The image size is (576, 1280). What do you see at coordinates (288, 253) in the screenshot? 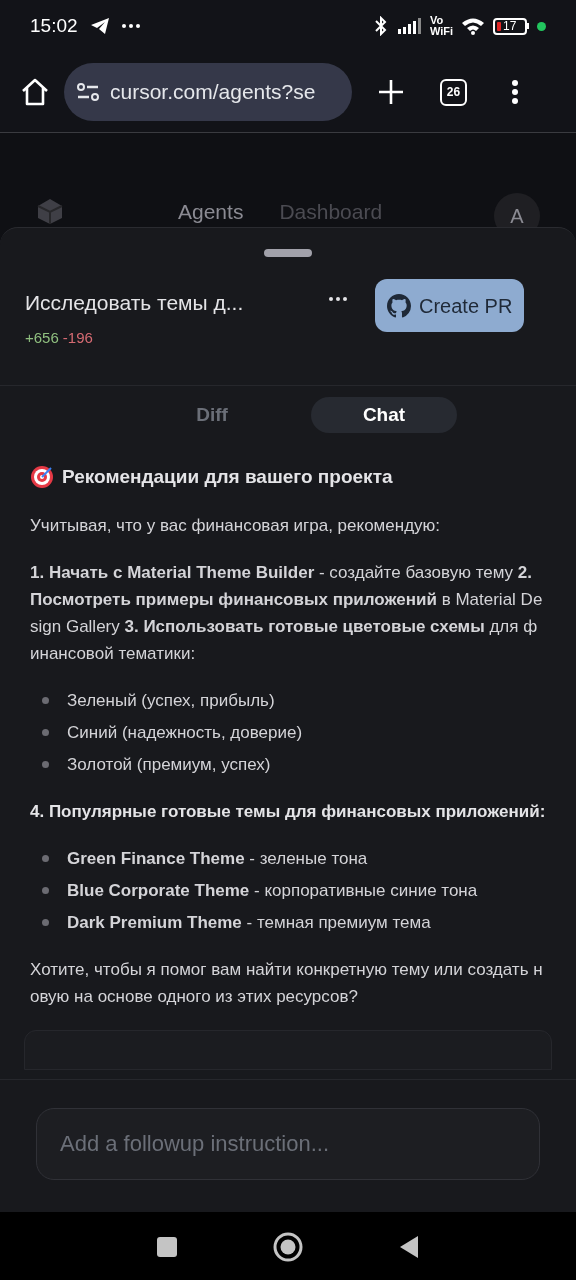
I see `drag-handle` at bounding box center [288, 253].